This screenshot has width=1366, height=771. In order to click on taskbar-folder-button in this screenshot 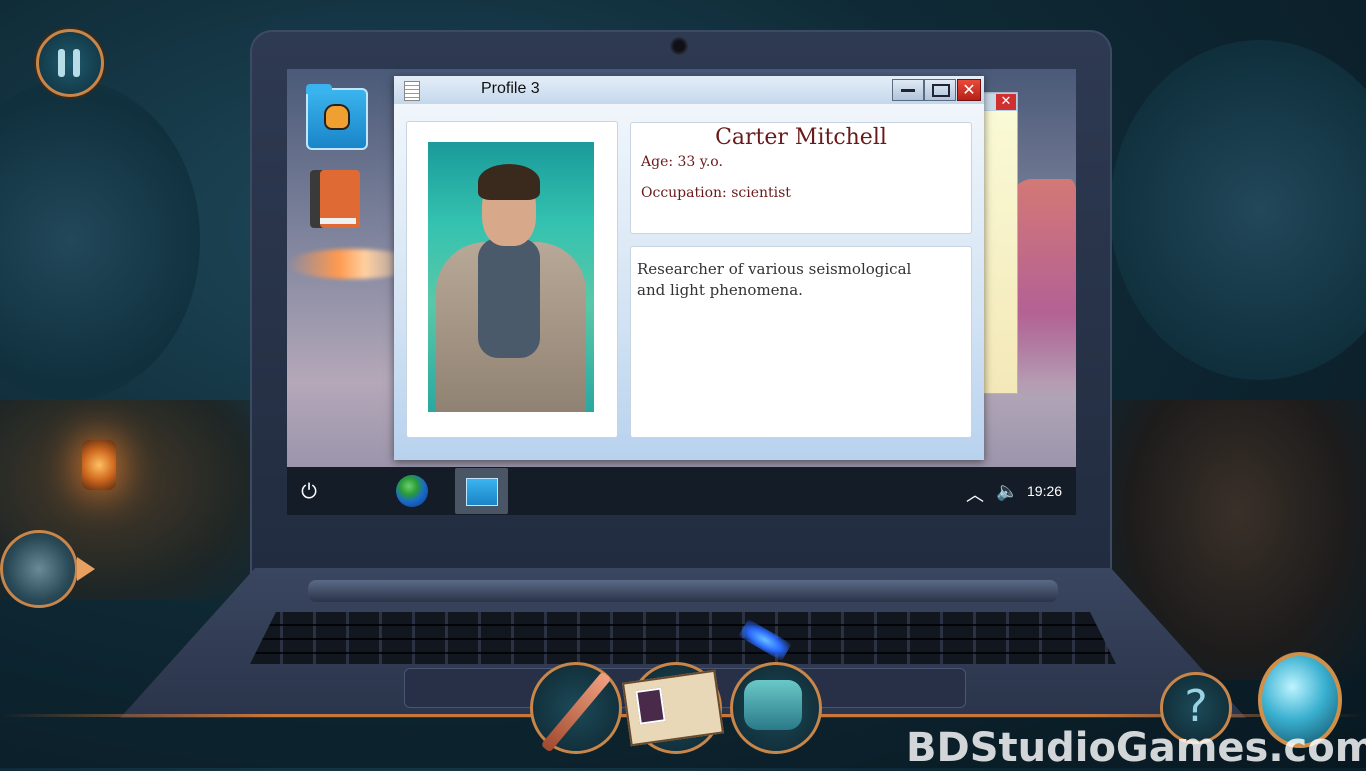, I will do `click(481, 491)`.